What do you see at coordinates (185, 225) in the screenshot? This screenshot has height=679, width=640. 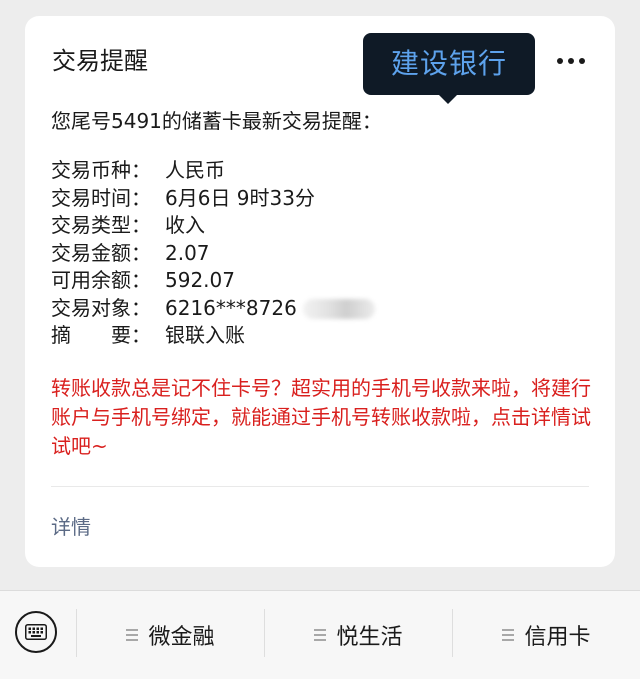 I see `detail-value: 收入` at bounding box center [185, 225].